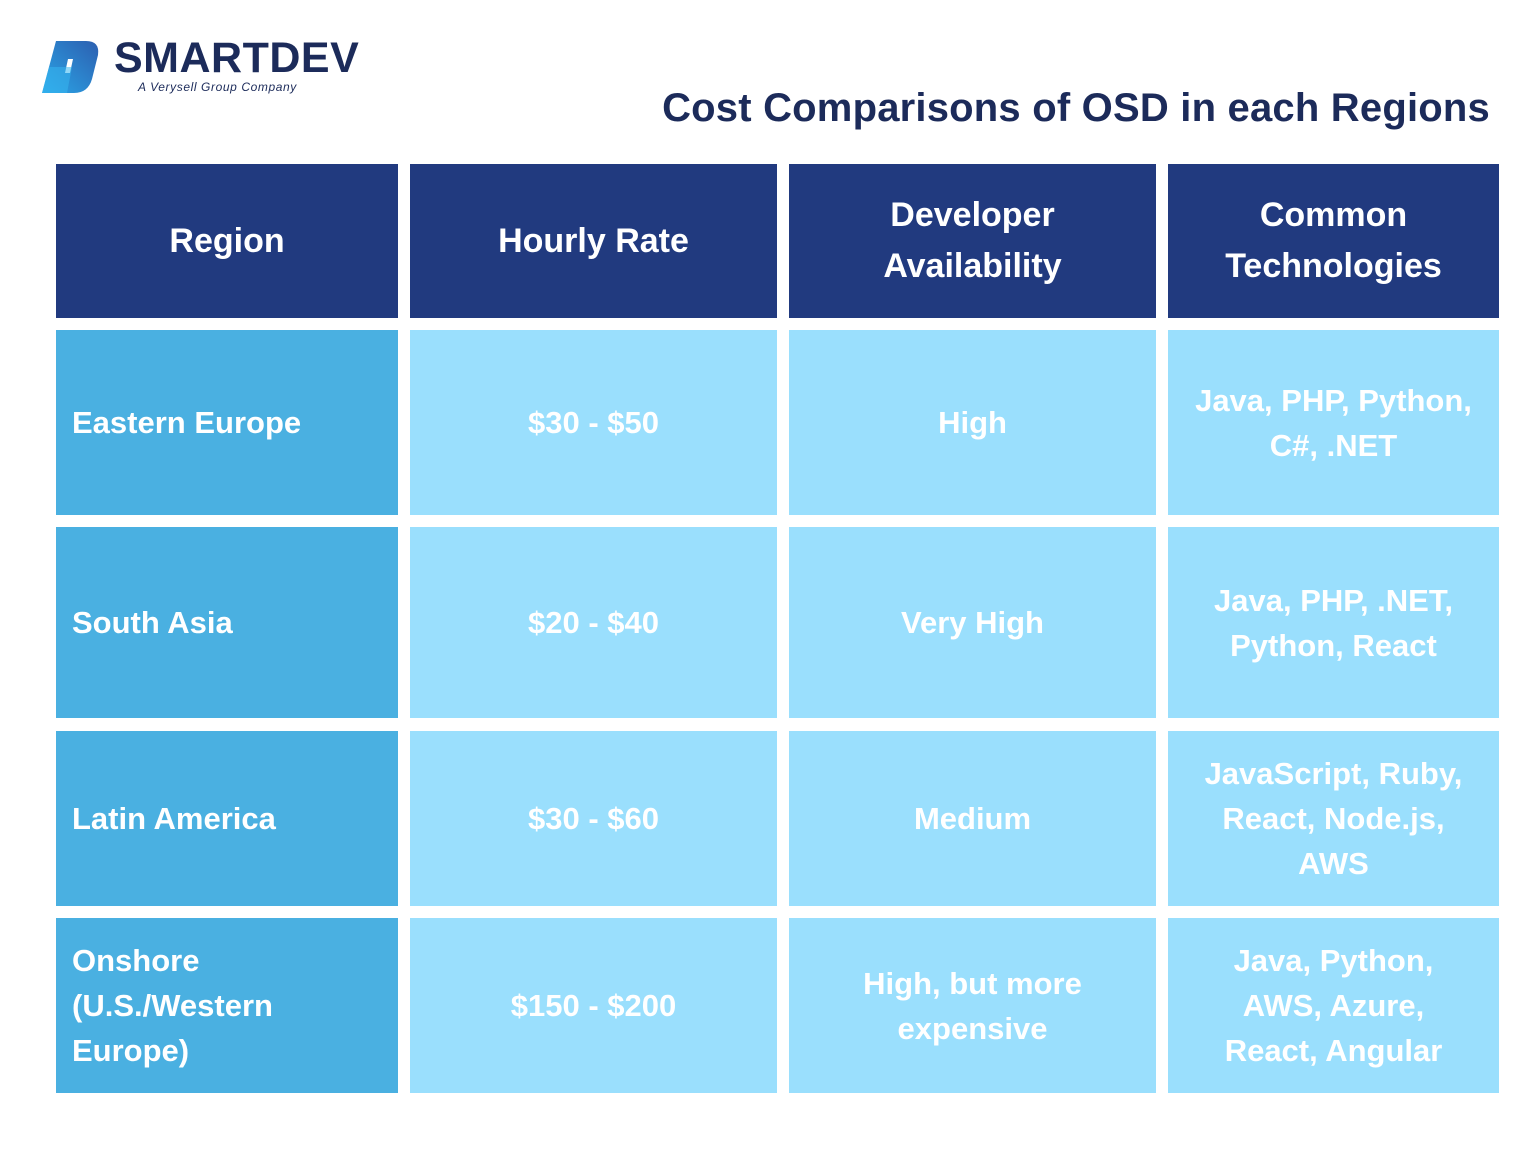  I want to click on technologies-cell: Java, PHP, .NET, Python, React, so click(1333, 622).